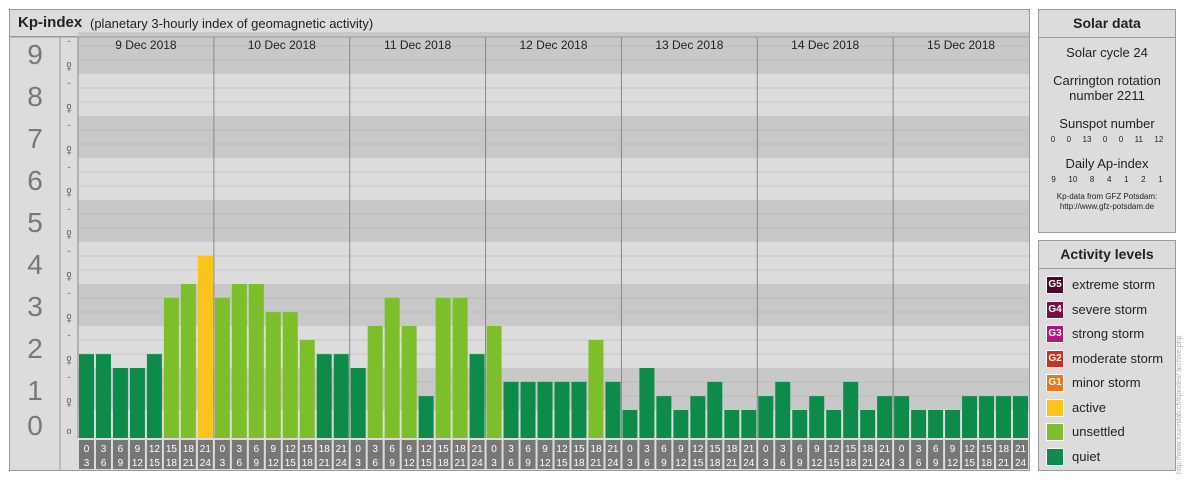  I want to click on y-level-label: 8, so click(35, 96).